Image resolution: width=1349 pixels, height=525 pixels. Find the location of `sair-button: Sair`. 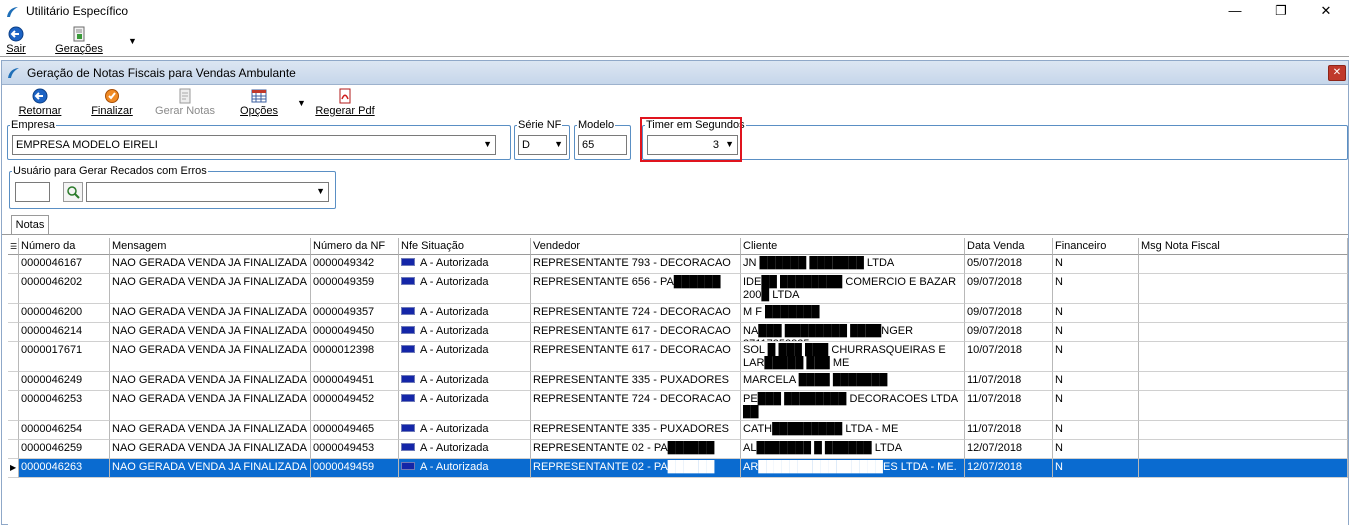

sair-button: Sair is located at coordinates (16, 40).